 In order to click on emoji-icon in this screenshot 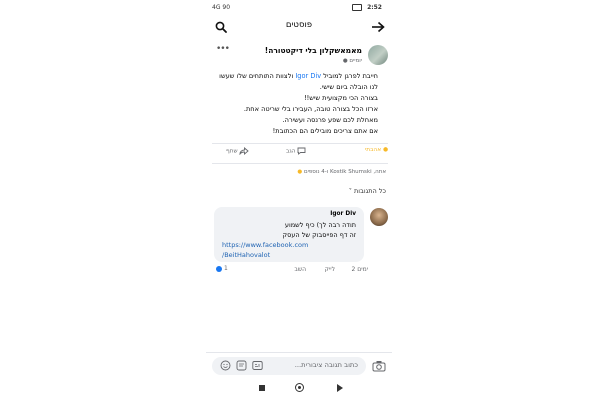, I will do `click(225, 365)`.